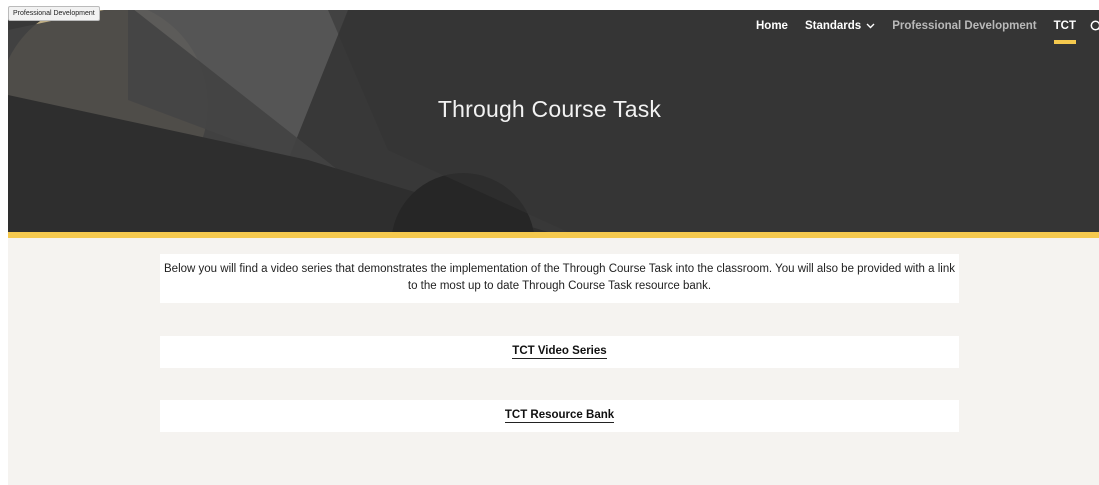  I want to click on nav-professional-development: Professional Development, so click(964, 26).